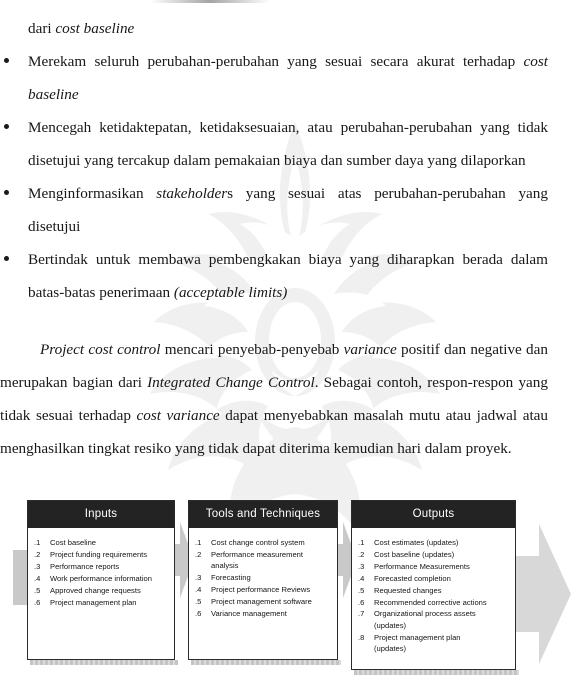 The width and height of the screenshot is (571, 695). Describe the element at coordinates (87, 590) in the screenshot. I see `list-item: .5 Approved change requests` at that location.